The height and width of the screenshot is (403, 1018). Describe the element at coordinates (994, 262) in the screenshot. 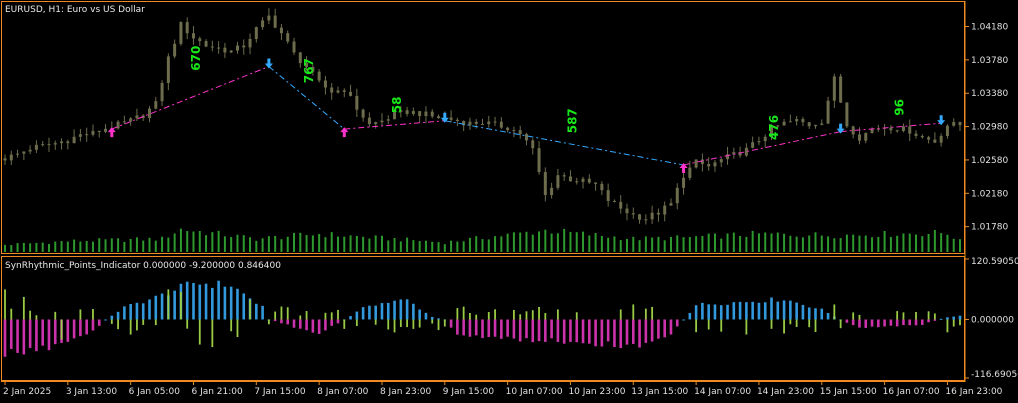

I see `osc-tick-label: 120.590500` at that location.